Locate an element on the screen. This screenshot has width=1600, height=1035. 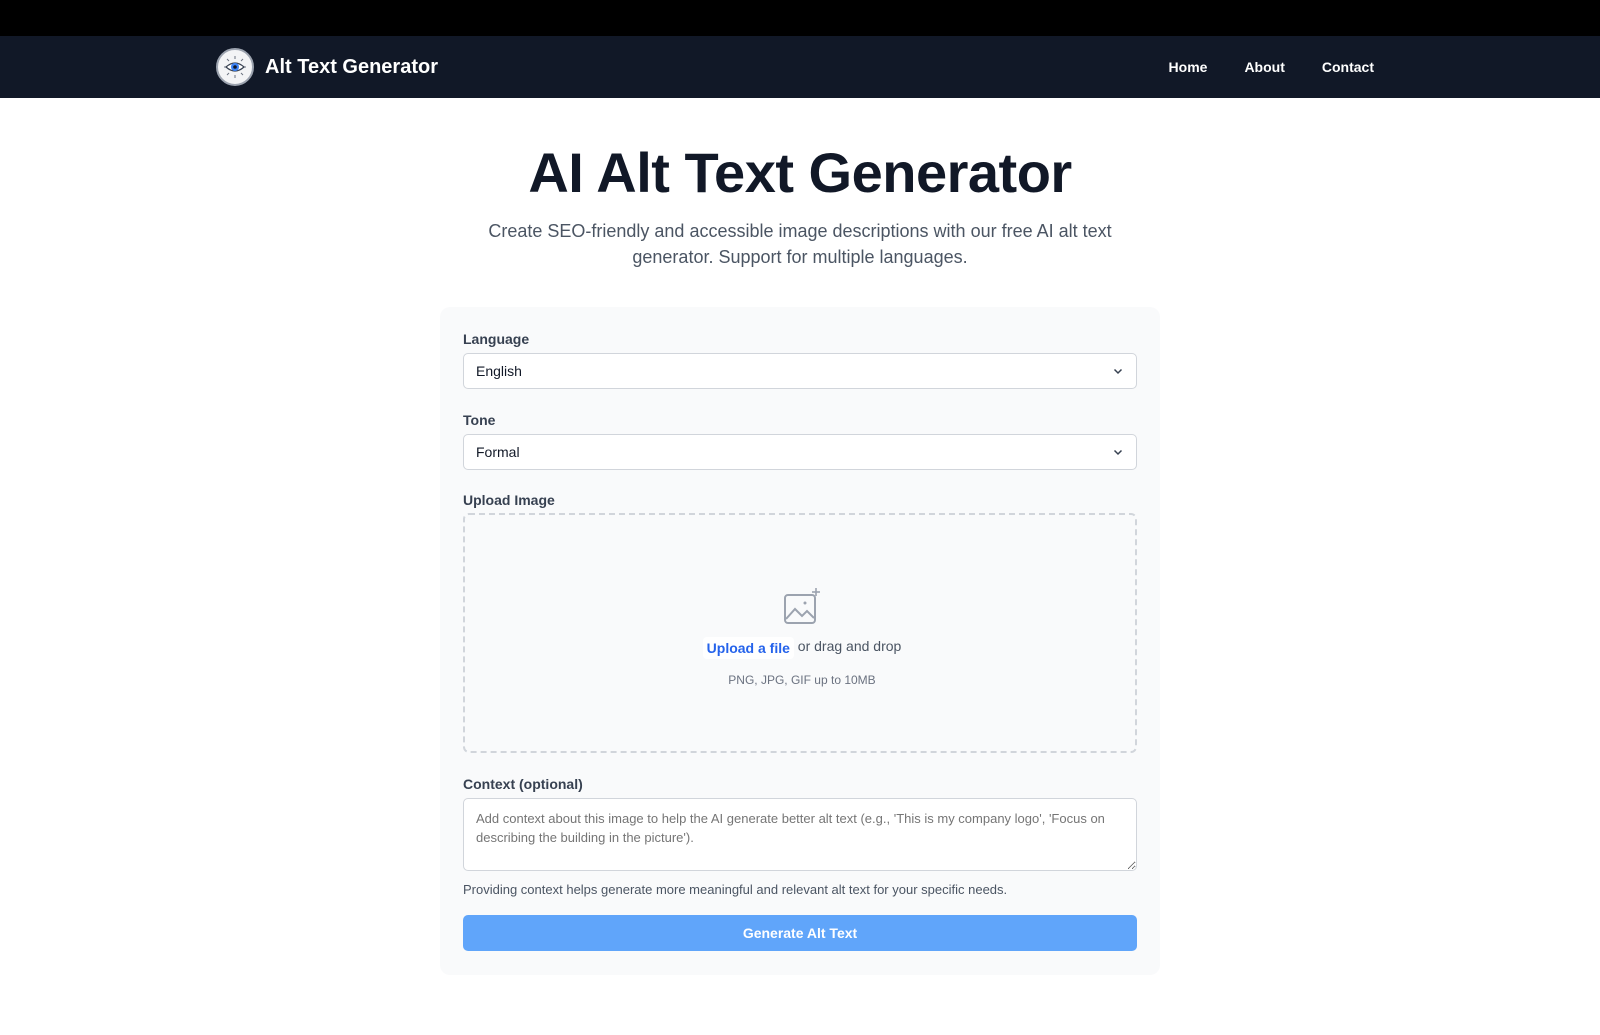
context-textarea is located at coordinates (800, 834).